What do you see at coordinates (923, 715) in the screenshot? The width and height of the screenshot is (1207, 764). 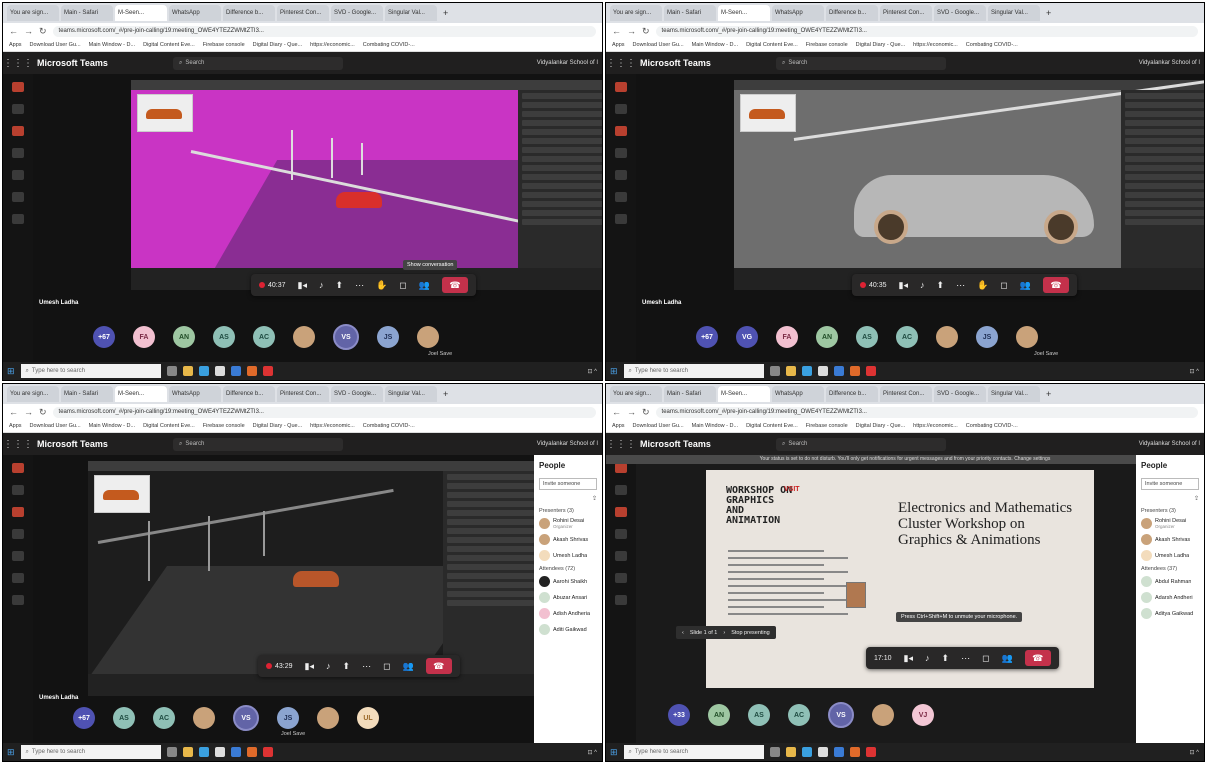 I see `avatar: VJ` at bounding box center [923, 715].